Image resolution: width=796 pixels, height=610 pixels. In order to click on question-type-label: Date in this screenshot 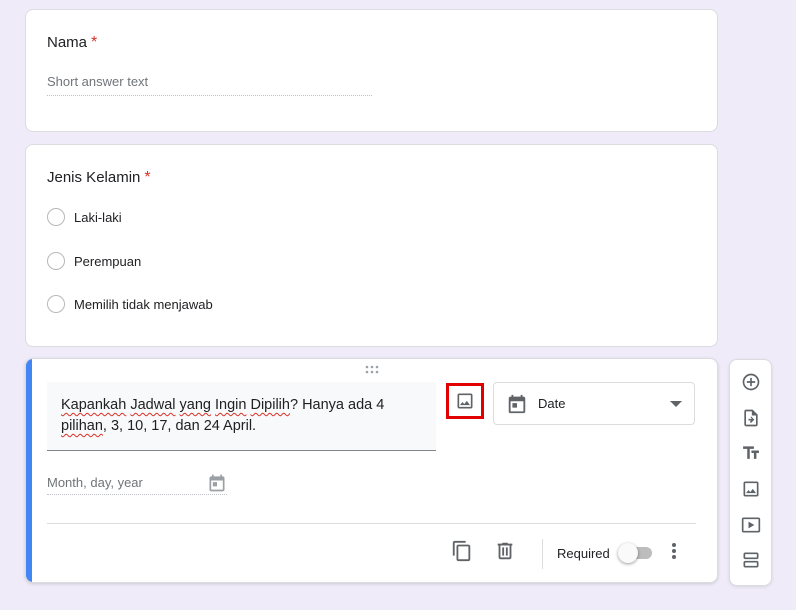, I will do `click(552, 403)`.